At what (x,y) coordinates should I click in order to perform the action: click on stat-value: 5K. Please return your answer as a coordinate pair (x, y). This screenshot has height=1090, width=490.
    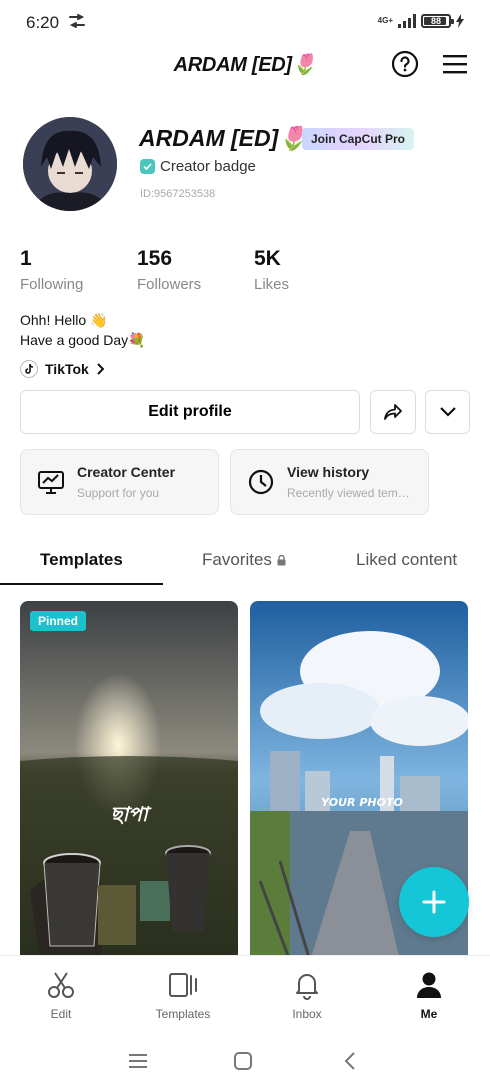
    Looking at the image, I should click on (267, 258).